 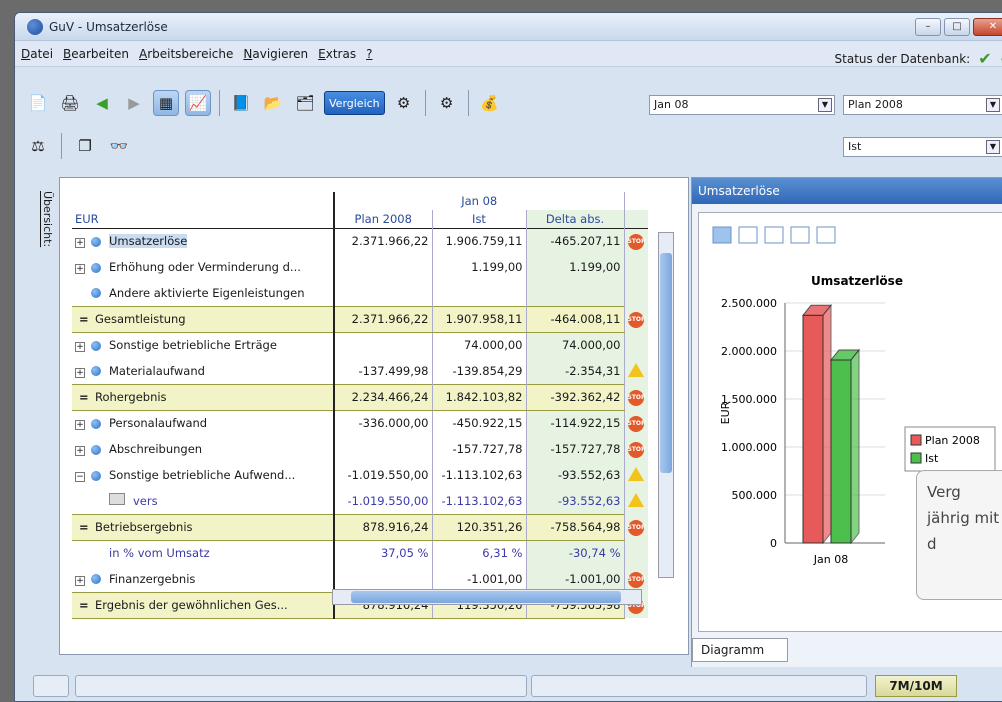 I want to click on bar-side, so click(x=855, y=446).